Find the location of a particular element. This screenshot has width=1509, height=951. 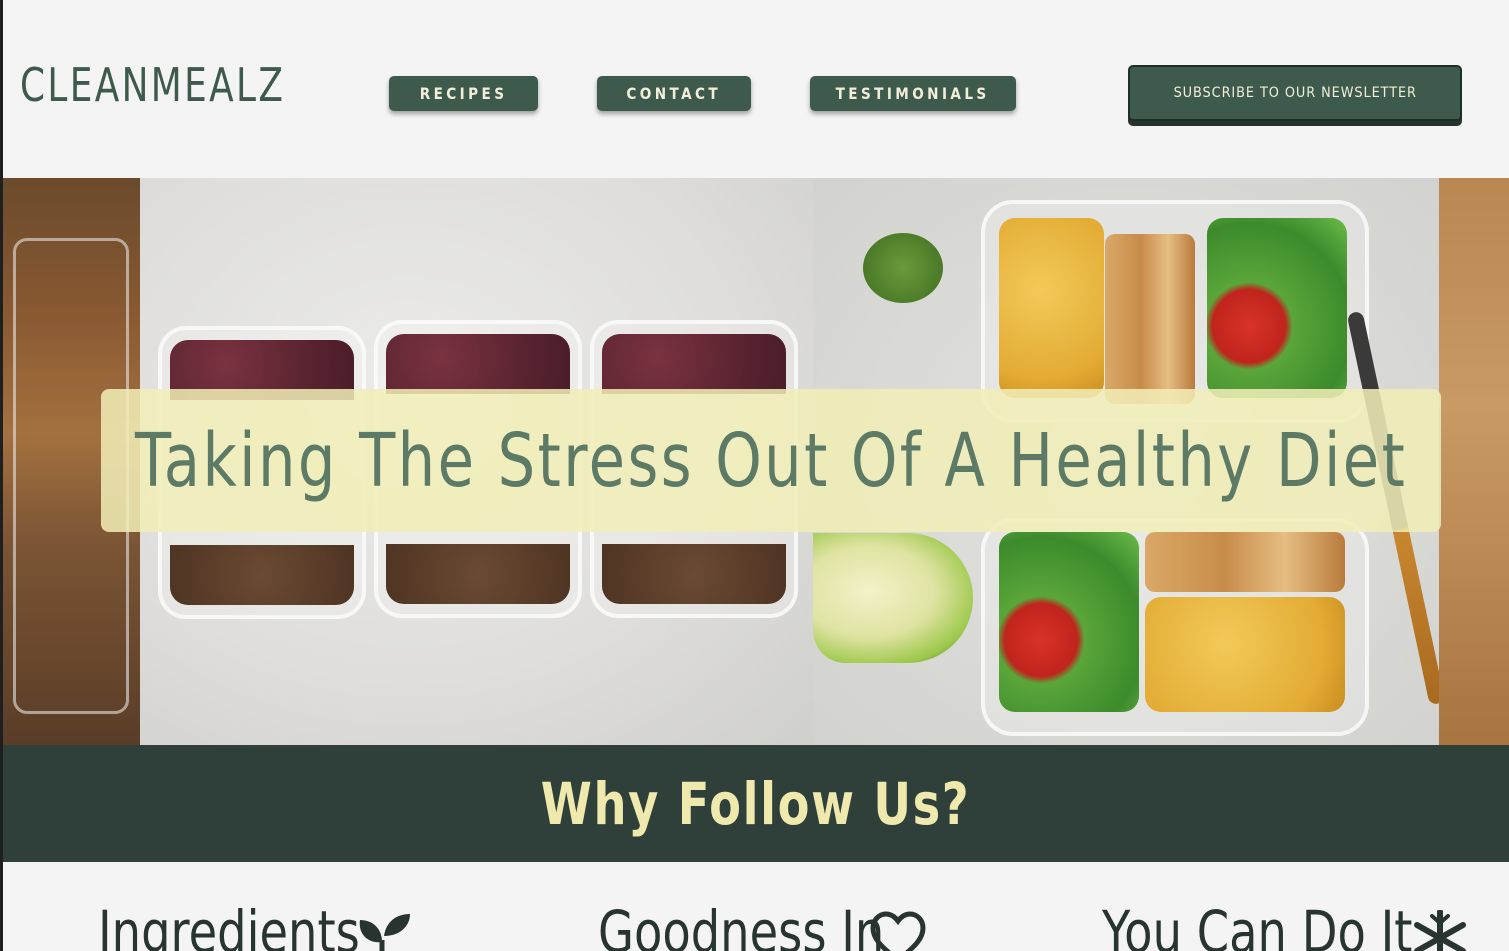

why-follow-us-title: Why Follow Us? is located at coordinates (756, 803).